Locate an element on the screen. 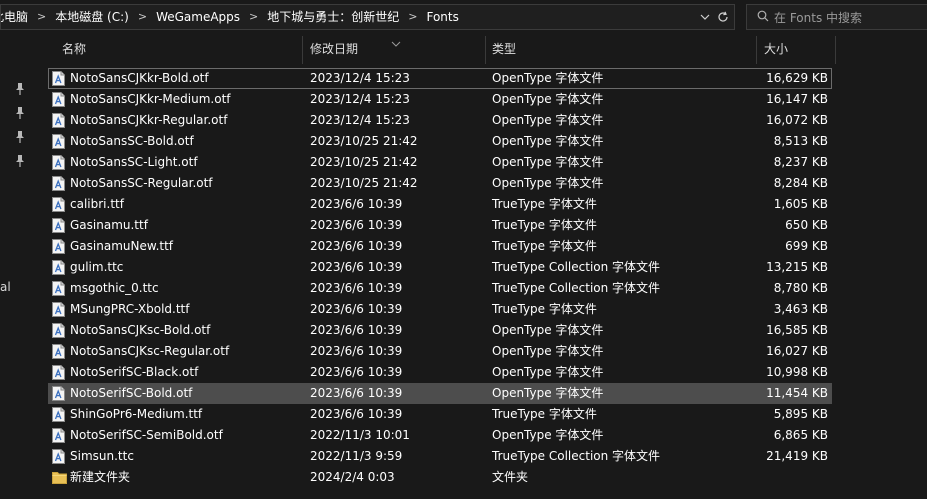  file-name: NotoSansSC-Bold.otf is located at coordinates (132, 141).